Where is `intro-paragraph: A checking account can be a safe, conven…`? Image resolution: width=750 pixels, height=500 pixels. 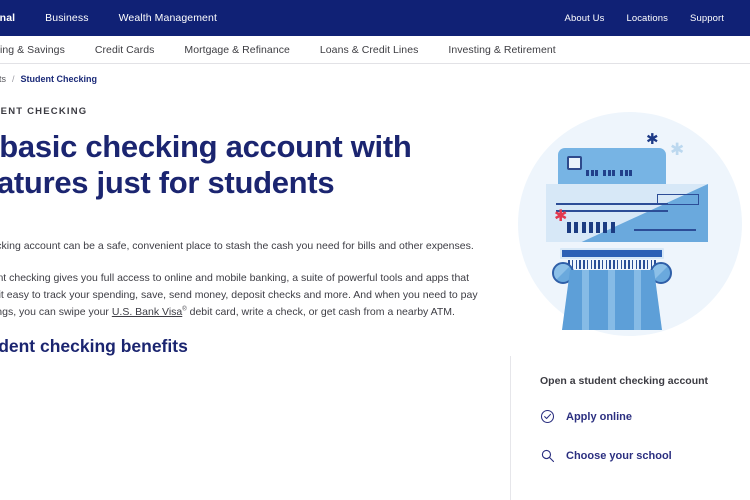 intro-paragraph: A checking account can be a safe, conven… is located at coordinates (237, 246).